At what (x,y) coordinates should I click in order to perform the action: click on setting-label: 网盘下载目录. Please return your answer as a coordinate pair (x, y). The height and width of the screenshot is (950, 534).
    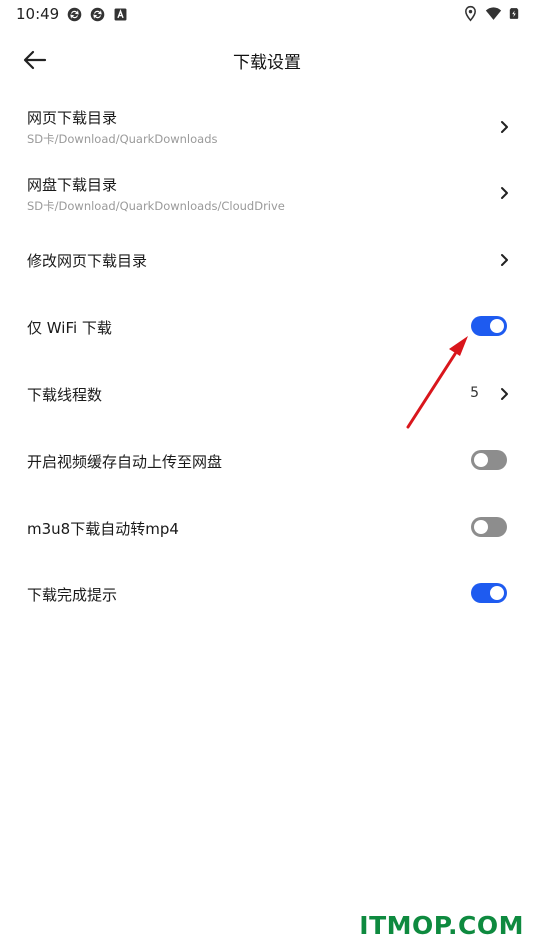
    Looking at the image, I should click on (72, 185).